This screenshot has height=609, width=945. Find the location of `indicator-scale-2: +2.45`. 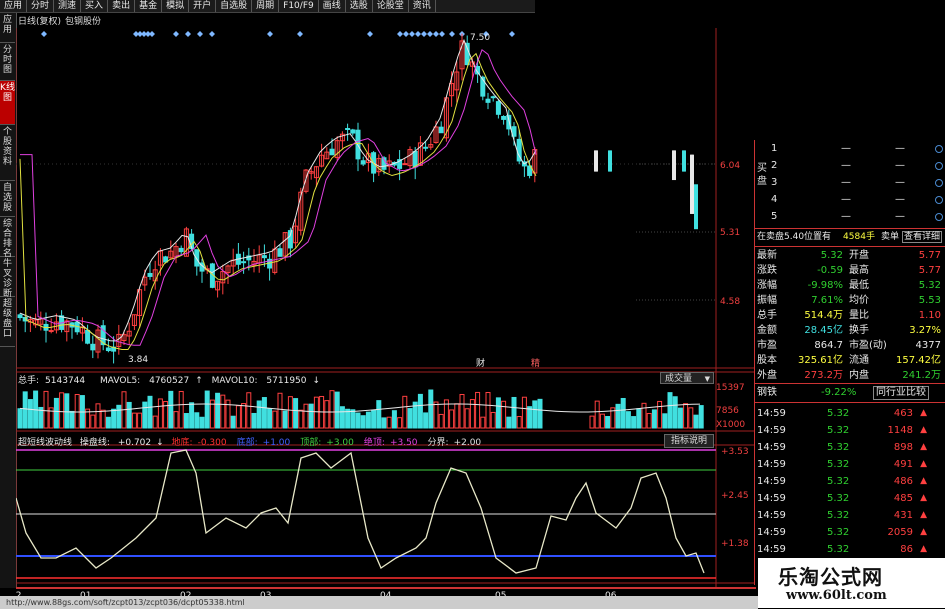

indicator-scale-2: +2.45 is located at coordinates (735, 496).